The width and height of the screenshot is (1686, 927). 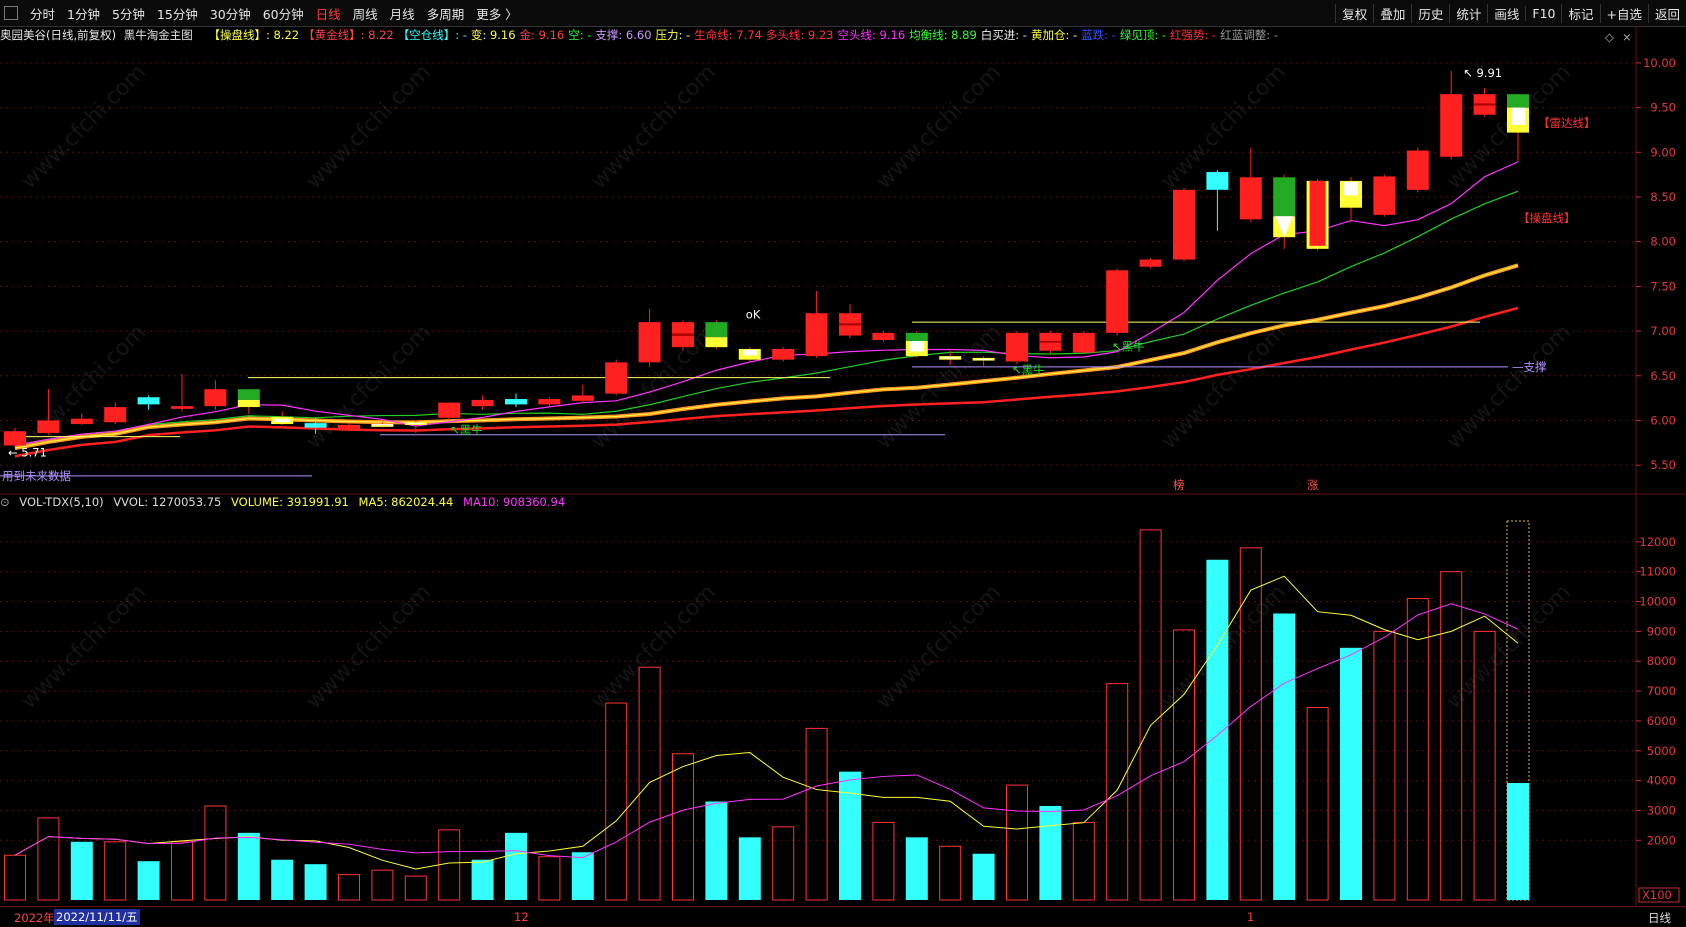 What do you see at coordinates (1661, 691) in the screenshot?
I see `vol-tick-label: 7000` at bounding box center [1661, 691].